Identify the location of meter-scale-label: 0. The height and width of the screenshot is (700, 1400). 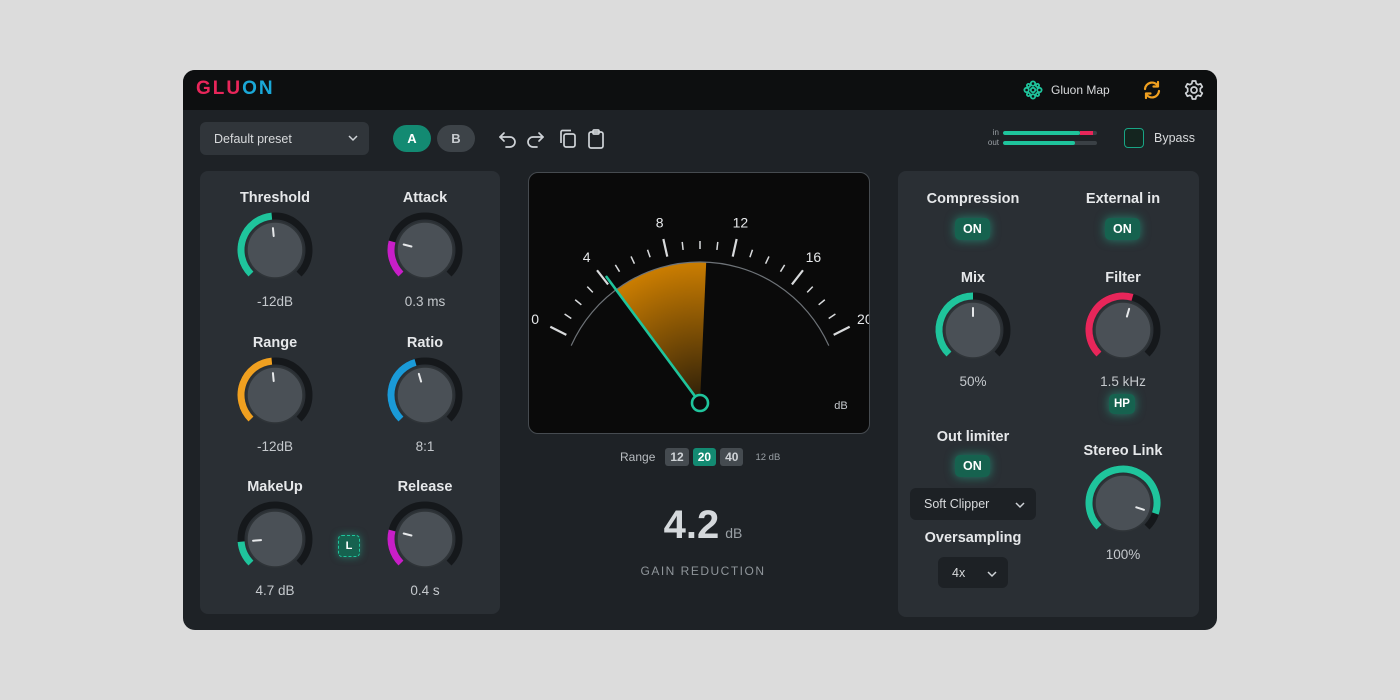
(535, 319).